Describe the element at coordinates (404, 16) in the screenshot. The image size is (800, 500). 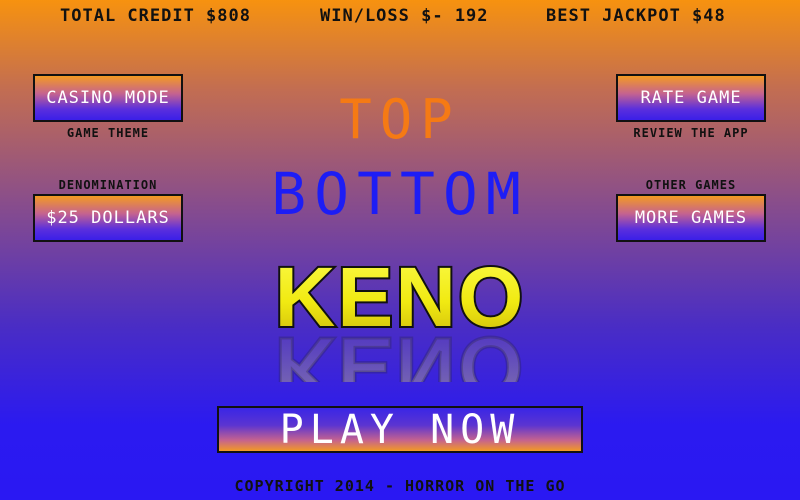
I see `win-loss-label: WIN/LOSS $- 192` at that location.